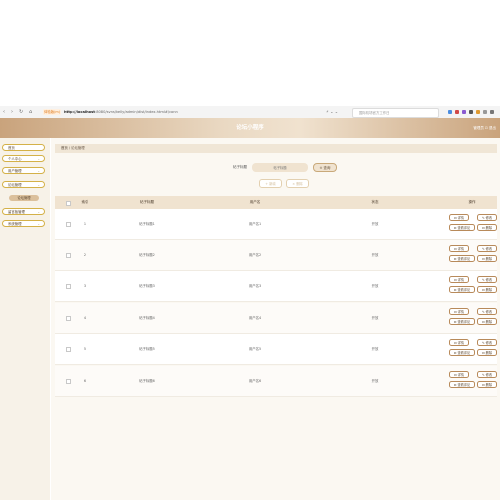 The height and width of the screenshot is (500, 500). I want to click on select-all-checkbox, so click(68, 203).